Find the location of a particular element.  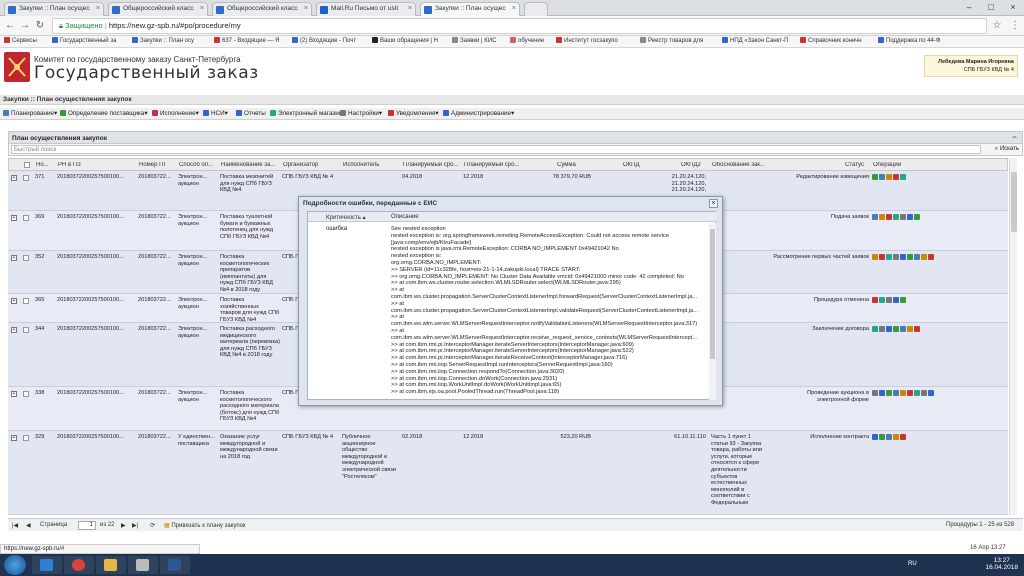

reload-icon: ↻ is located at coordinates (40, 26).